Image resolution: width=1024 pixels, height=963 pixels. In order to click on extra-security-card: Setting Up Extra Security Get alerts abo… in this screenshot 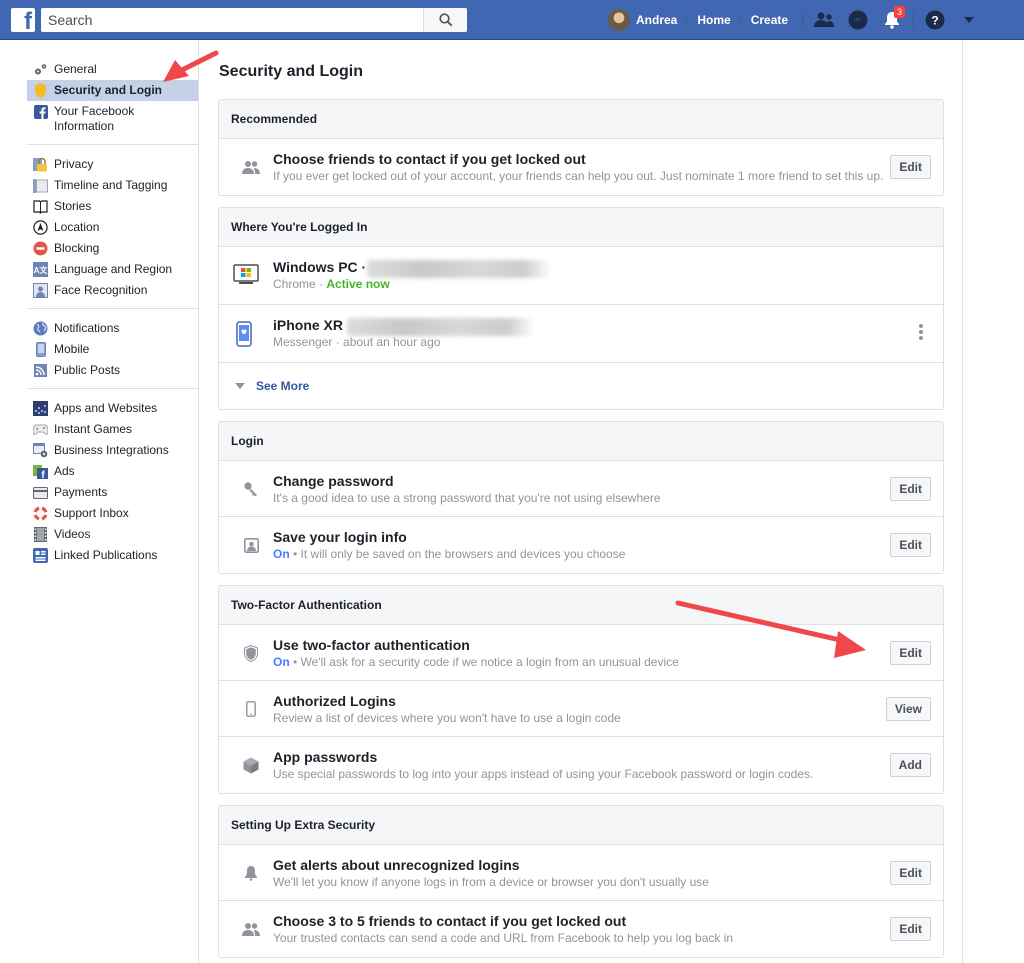, I will do `click(581, 881)`.